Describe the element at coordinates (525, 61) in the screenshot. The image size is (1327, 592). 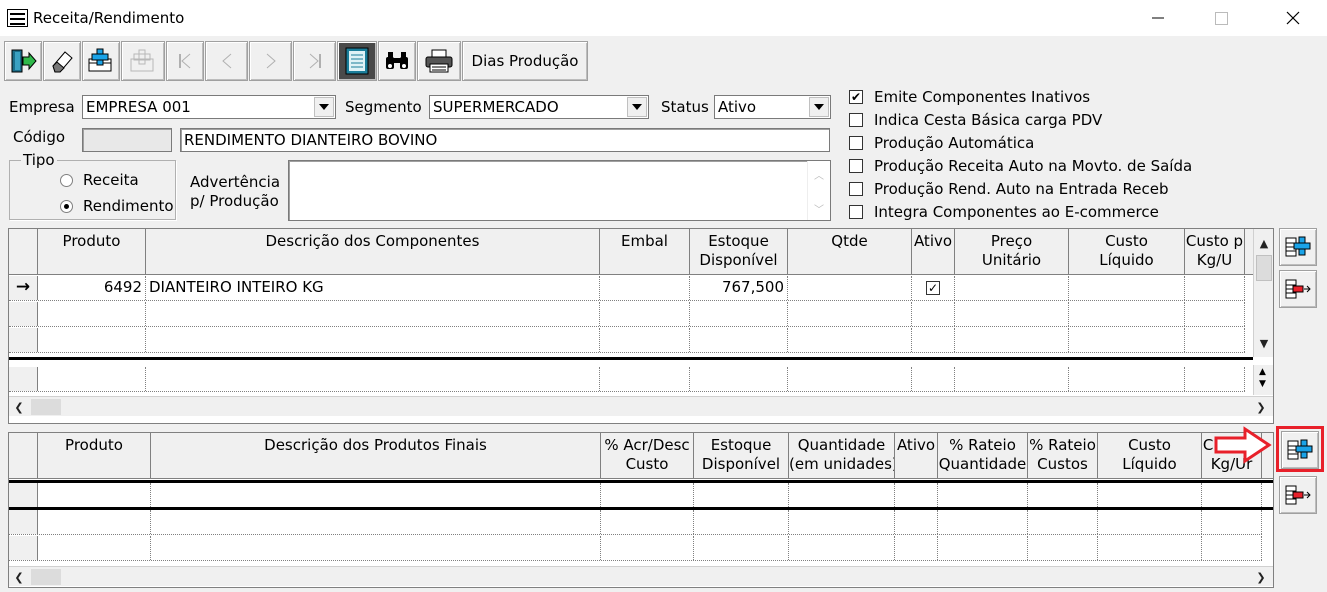
I see `dias-producao-button: Dias Produção` at that location.